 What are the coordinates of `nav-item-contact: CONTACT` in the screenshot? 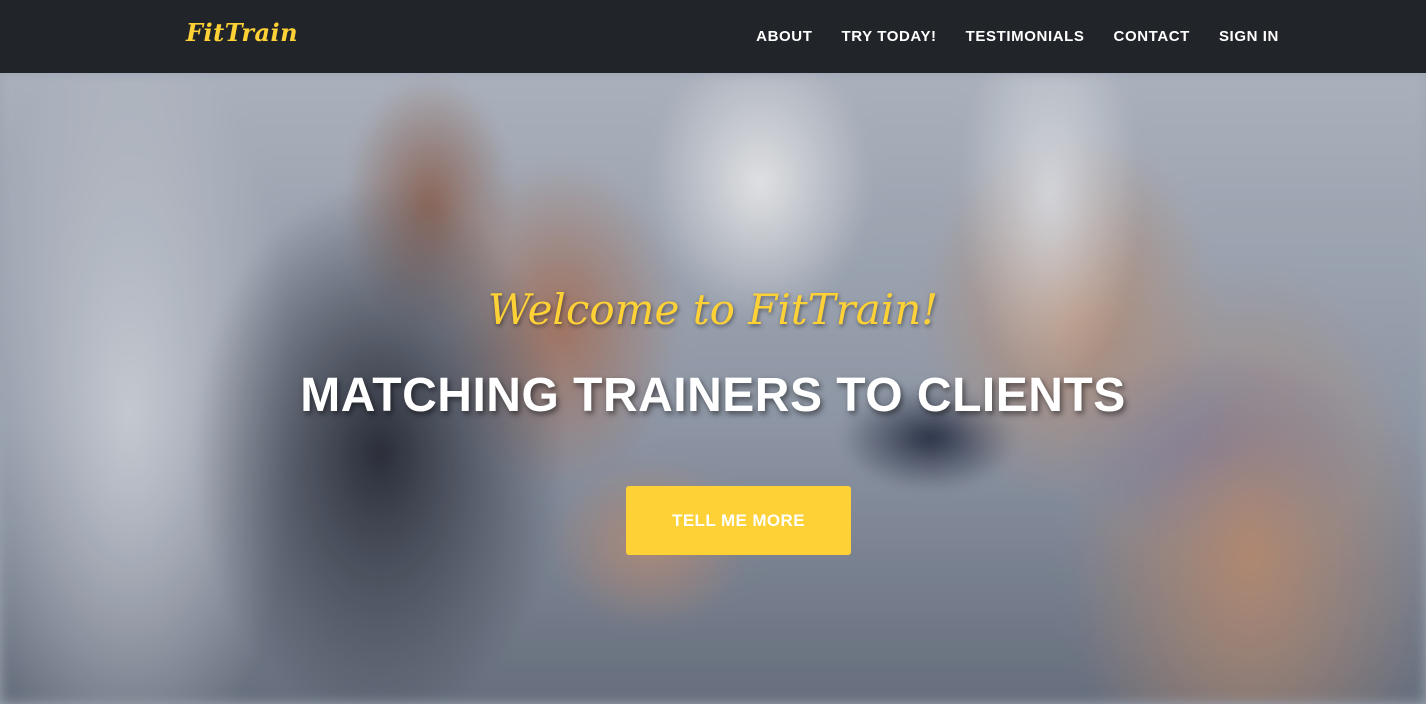 It's located at (1151, 36).